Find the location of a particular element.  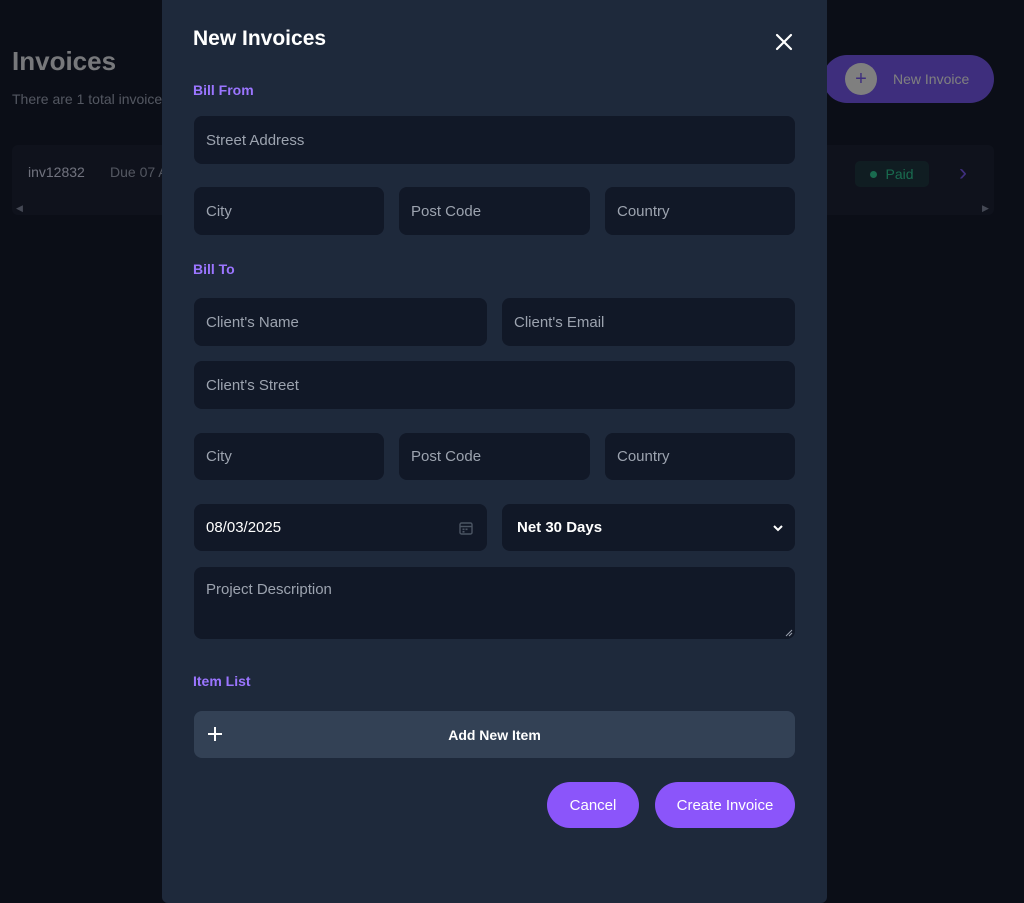

payment-terms-select: Net 30 Days is located at coordinates (648, 527).